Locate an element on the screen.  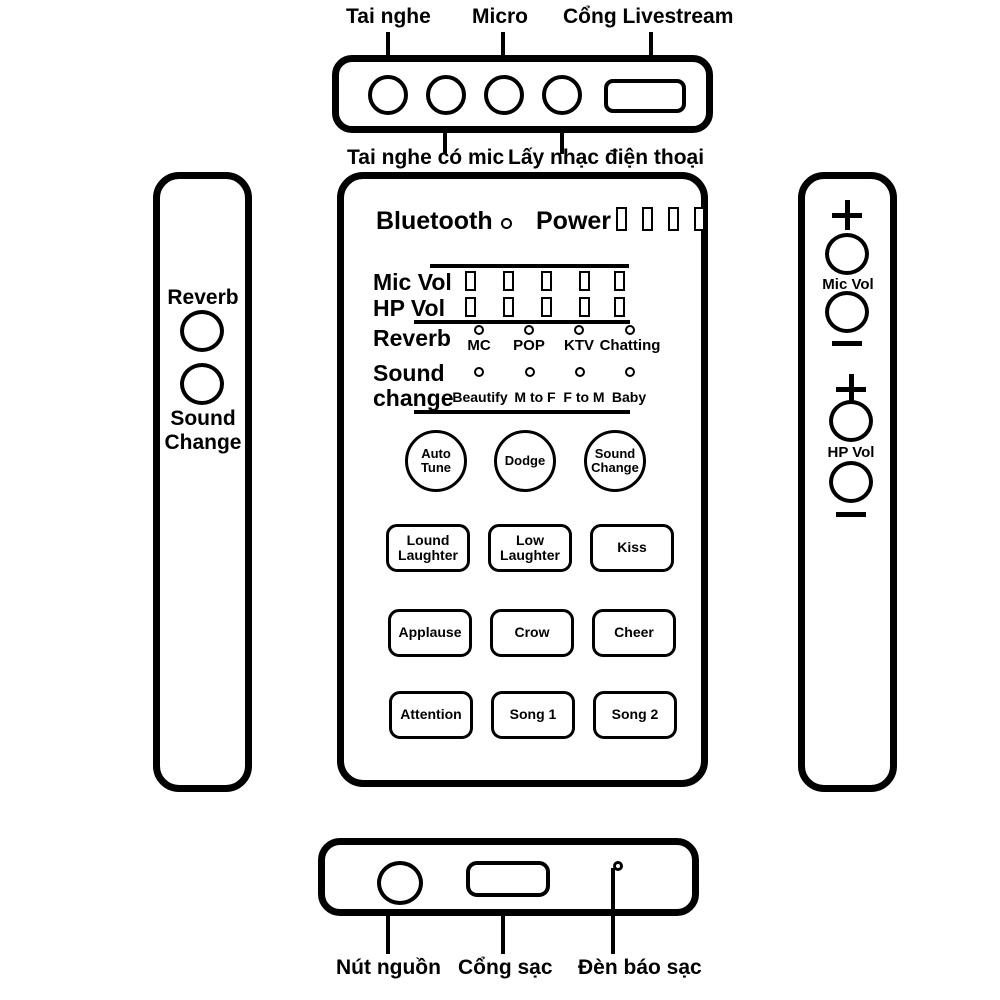
song-2-label: Song 2 is located at coordinates (635, 714).